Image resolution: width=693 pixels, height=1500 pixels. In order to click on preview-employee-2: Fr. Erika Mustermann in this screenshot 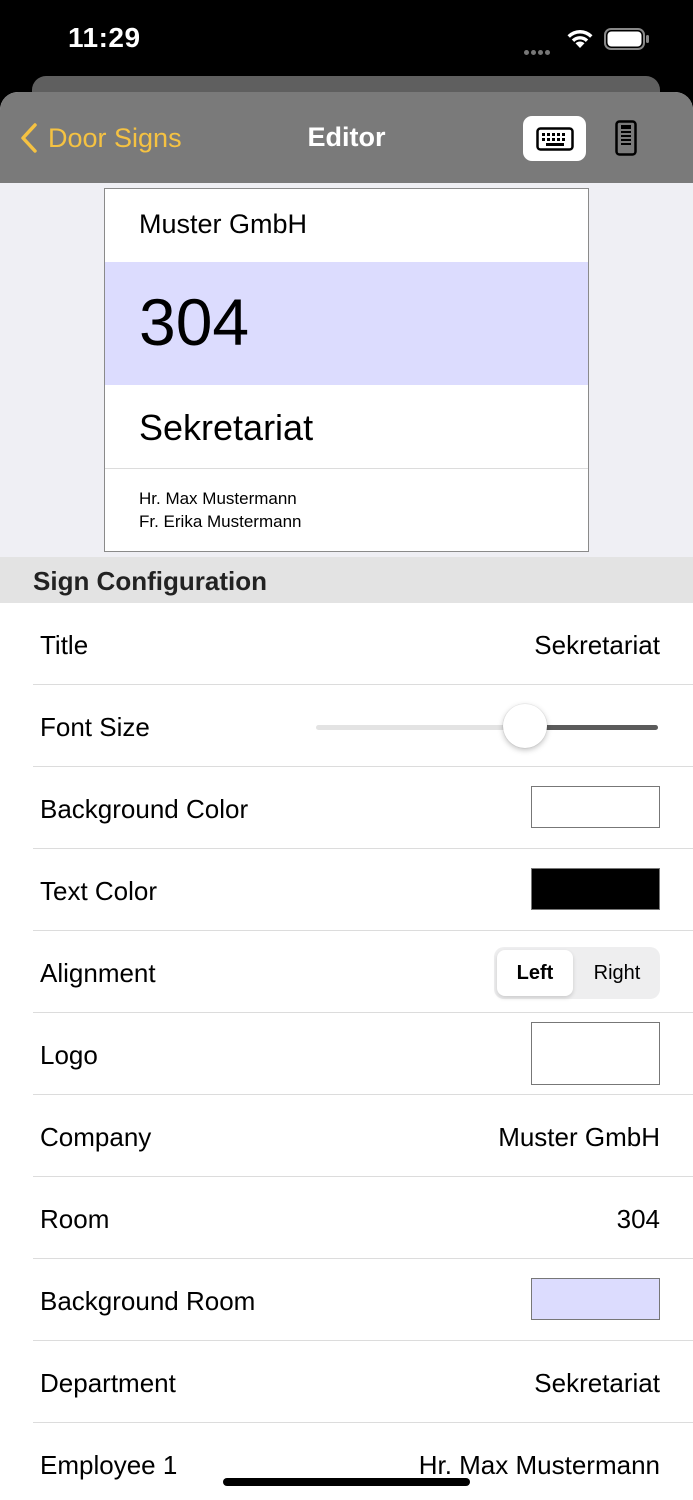, I will do `click(220, 521)`.